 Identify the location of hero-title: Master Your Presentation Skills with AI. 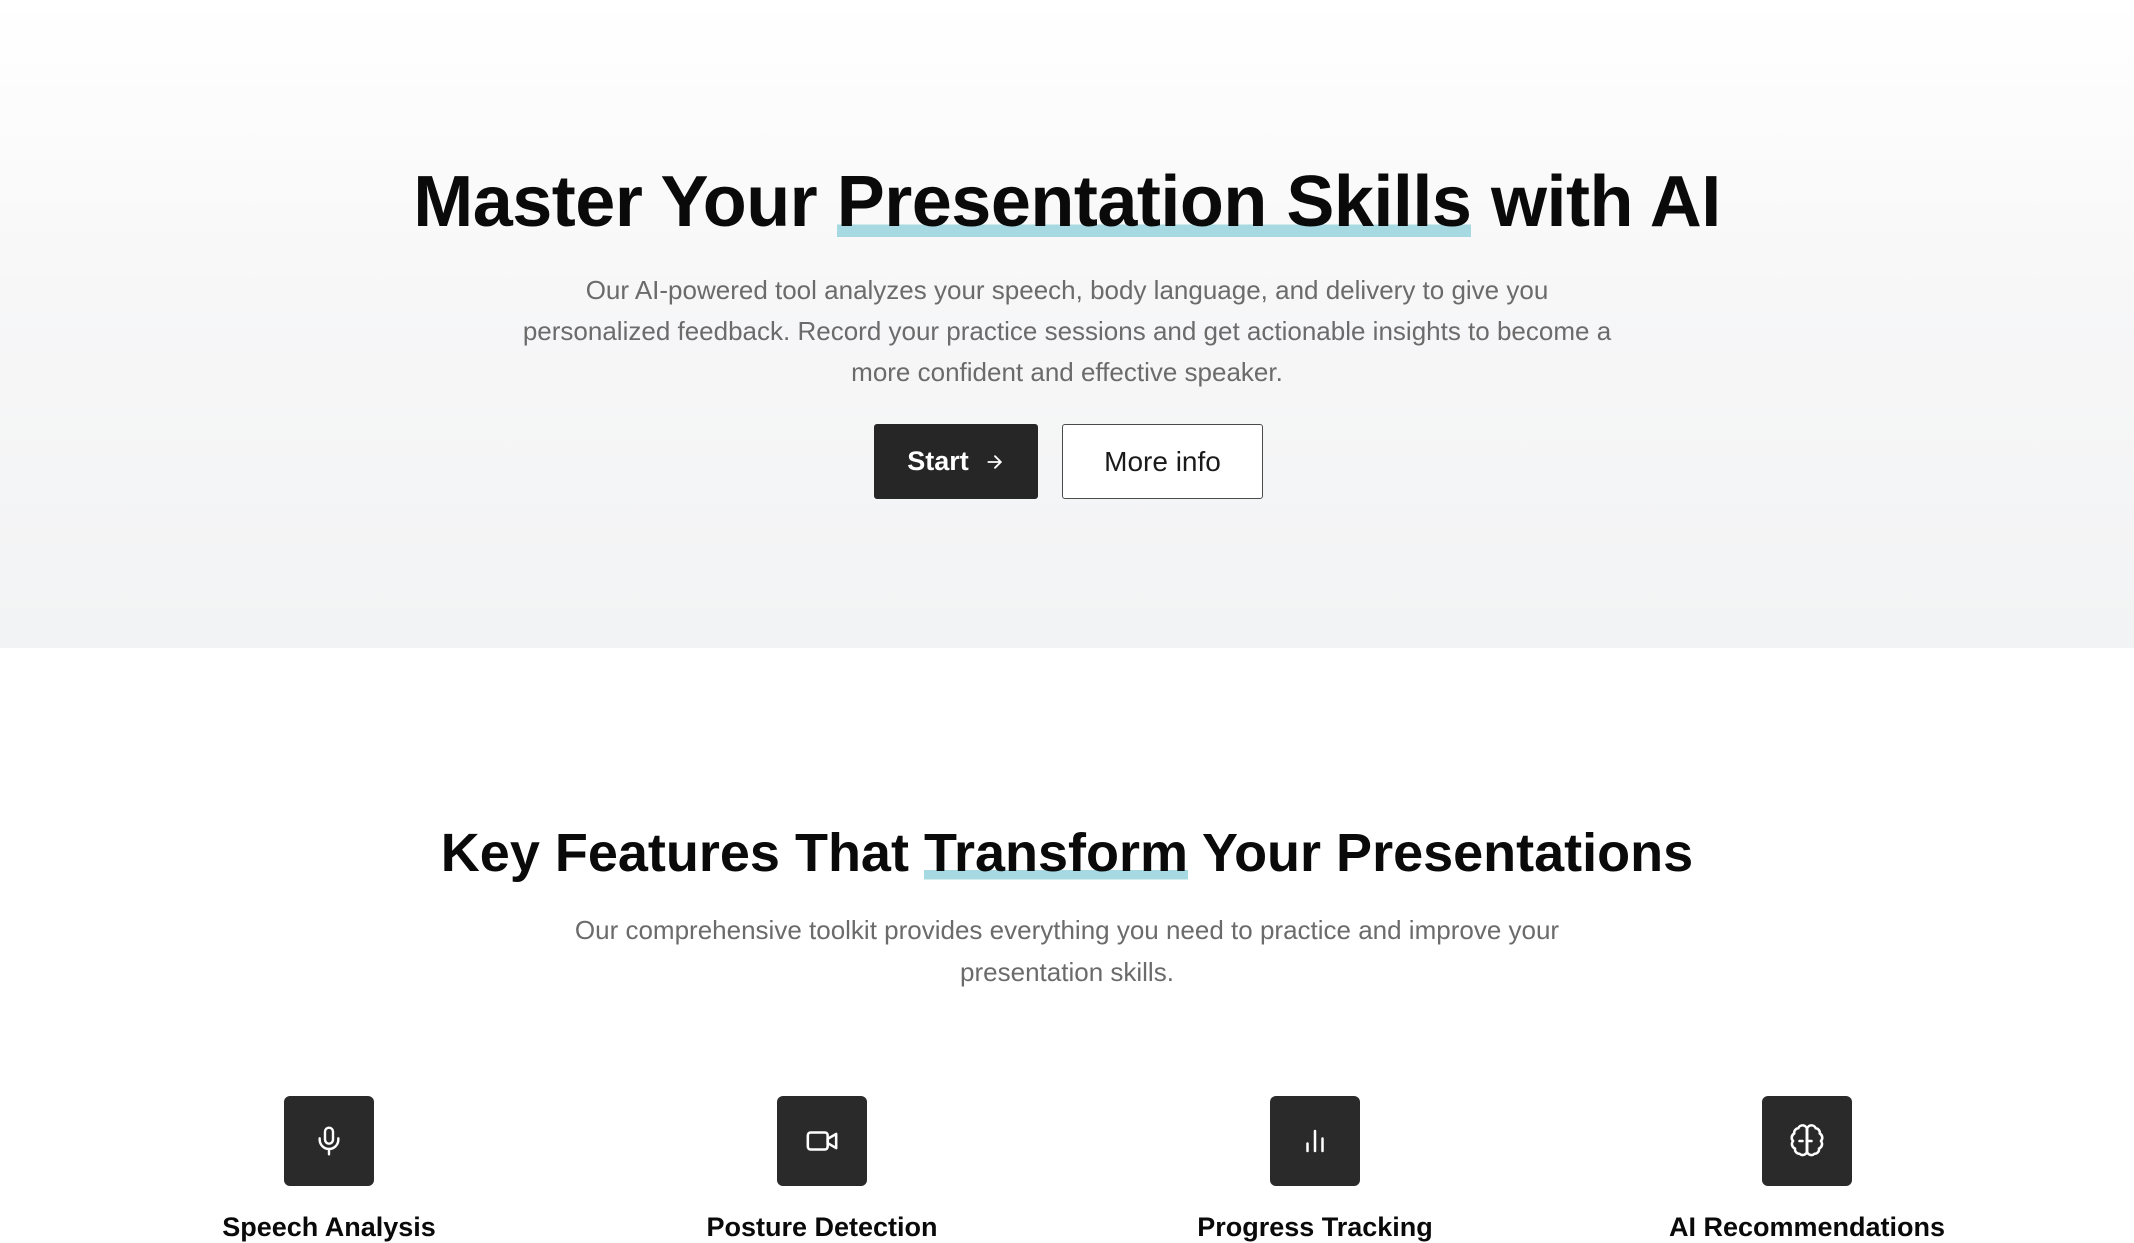
(1067, 202).